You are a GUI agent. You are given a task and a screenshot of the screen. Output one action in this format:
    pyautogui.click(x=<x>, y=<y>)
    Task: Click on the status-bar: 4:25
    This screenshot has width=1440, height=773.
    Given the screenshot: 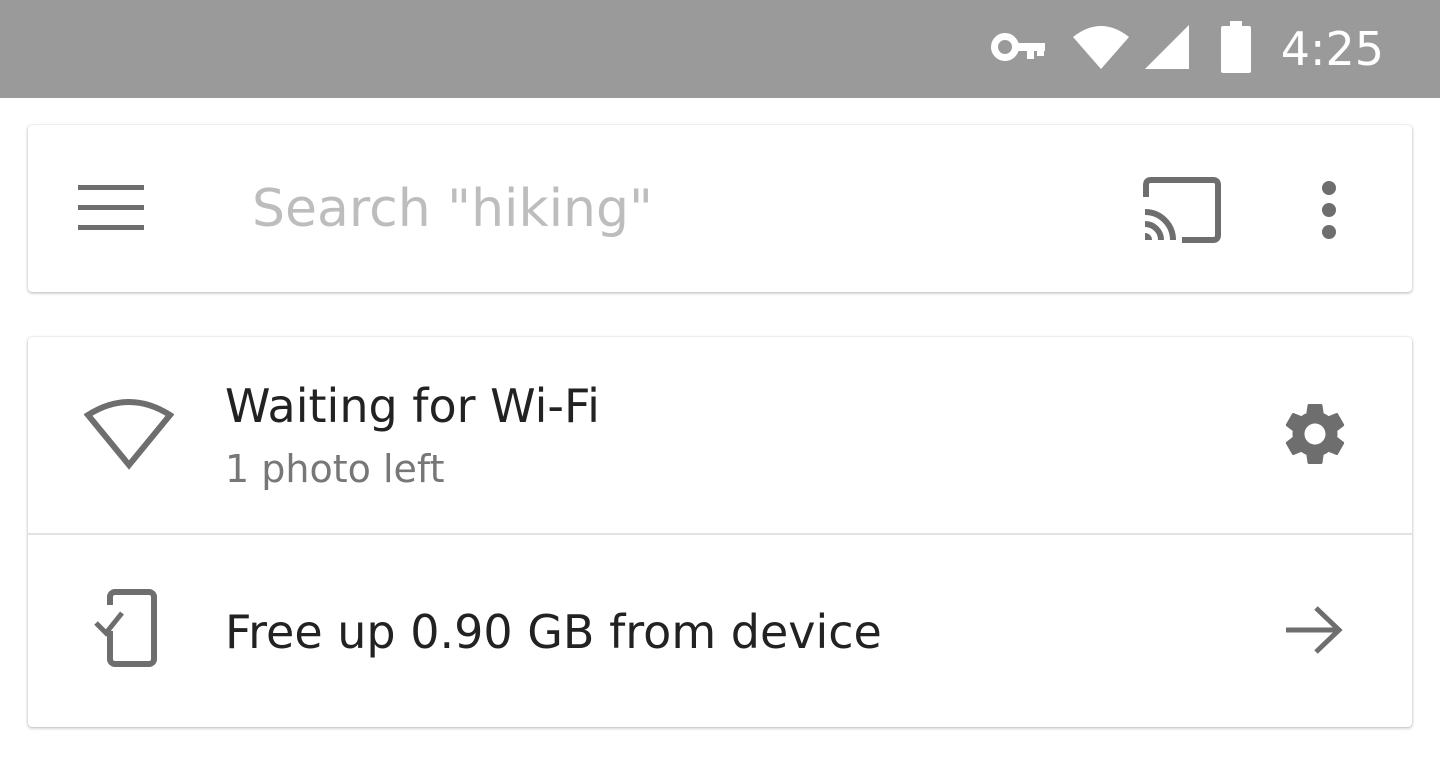 What is the action you would take?
    pyautogui.click(x=720, y=49)
    